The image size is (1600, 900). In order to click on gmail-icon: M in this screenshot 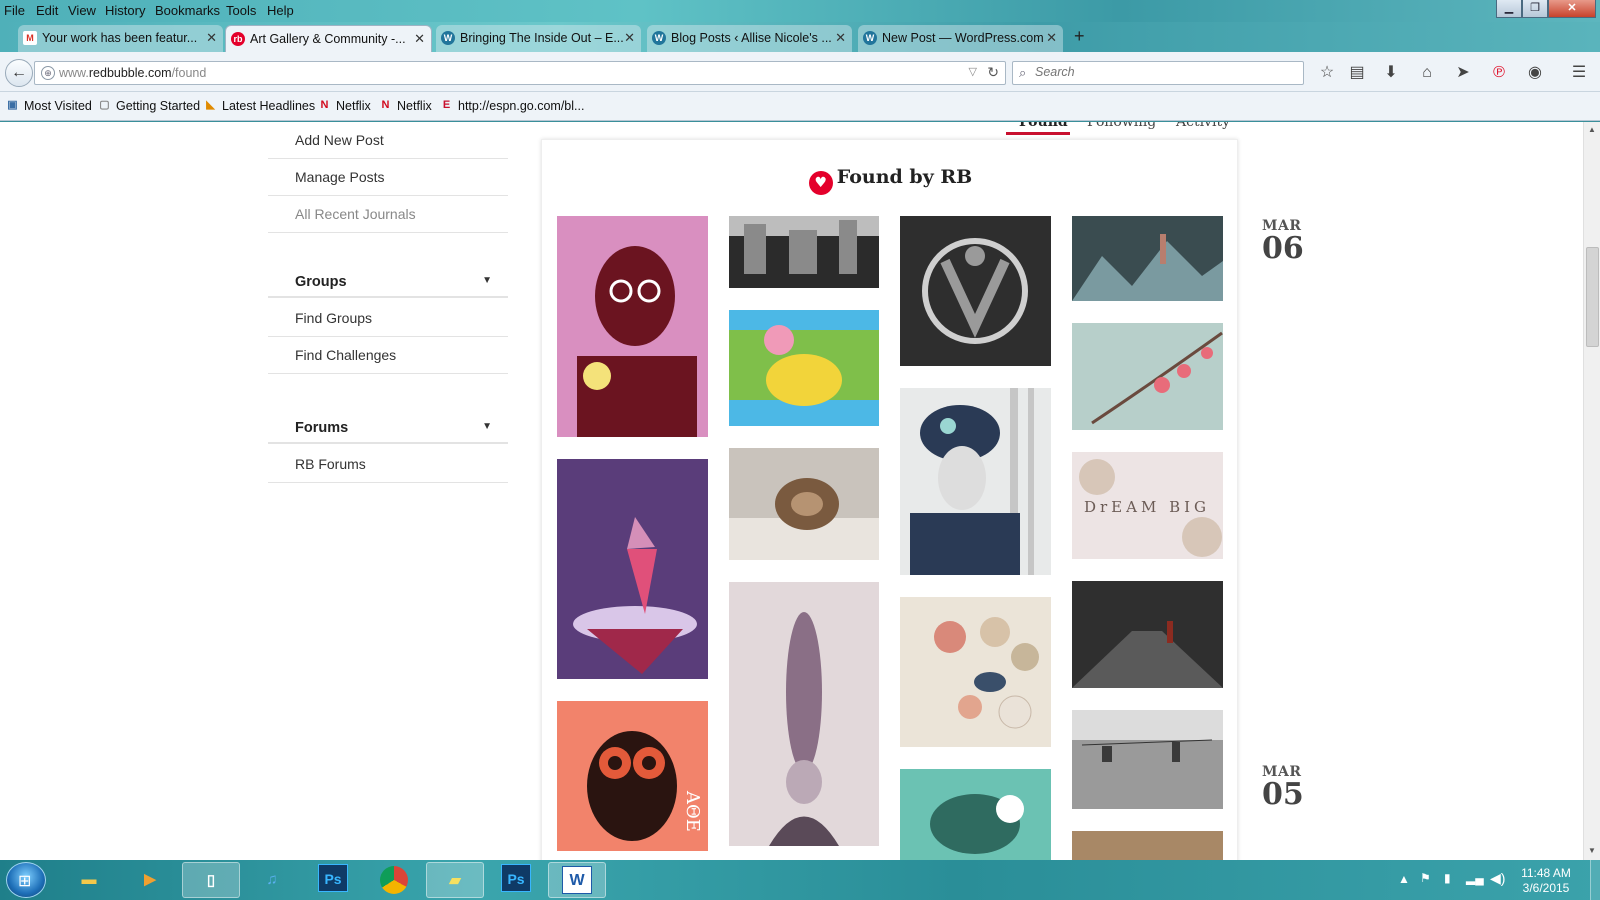, I will do `click(30, 38)`.